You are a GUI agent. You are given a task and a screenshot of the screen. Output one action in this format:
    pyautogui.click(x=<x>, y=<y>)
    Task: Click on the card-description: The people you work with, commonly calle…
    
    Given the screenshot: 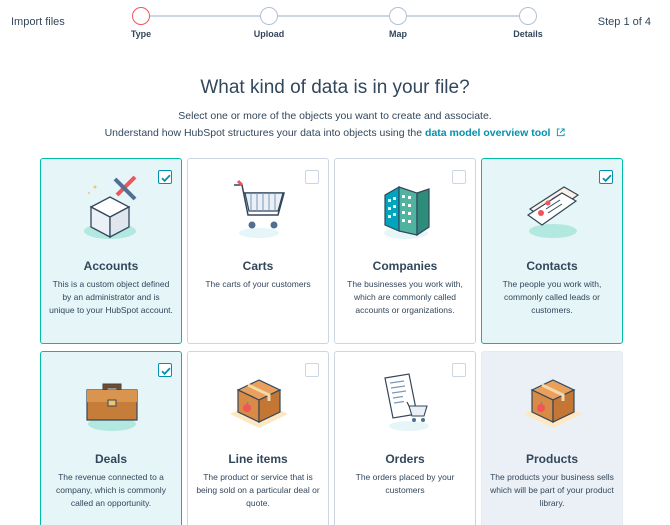 What is the action you would take?
    pyautogui.click(x=552, y=297)
    